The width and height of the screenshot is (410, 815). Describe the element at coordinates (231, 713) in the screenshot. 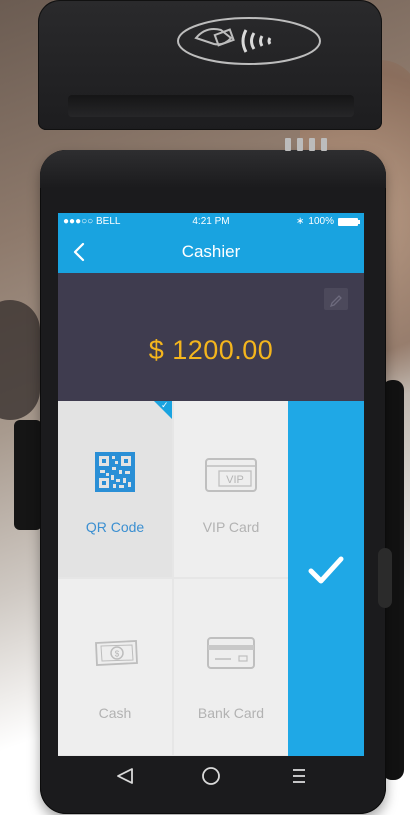

I see `payment-option-label: Bank Card` at that location.